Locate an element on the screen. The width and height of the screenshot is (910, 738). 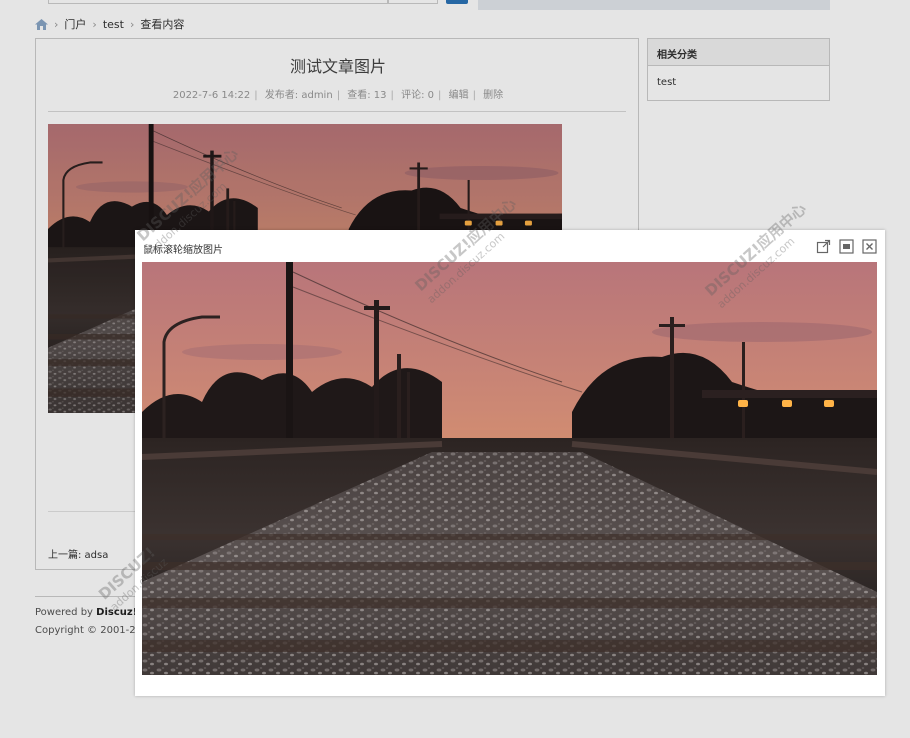
maximize-icon is located at coordinates (846, 246).